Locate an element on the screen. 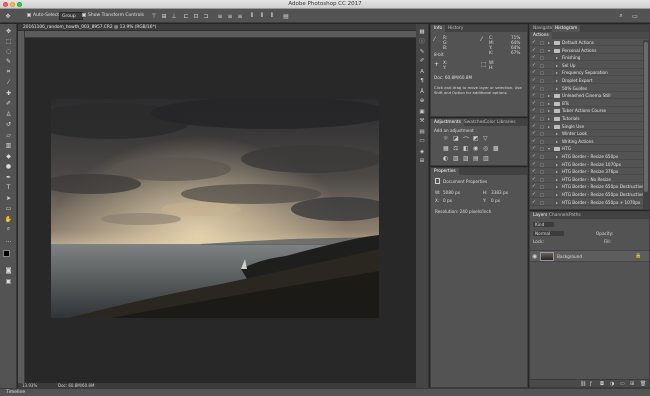  zoom-tool-icon: ⌕ is located at coordinates (8, 229).